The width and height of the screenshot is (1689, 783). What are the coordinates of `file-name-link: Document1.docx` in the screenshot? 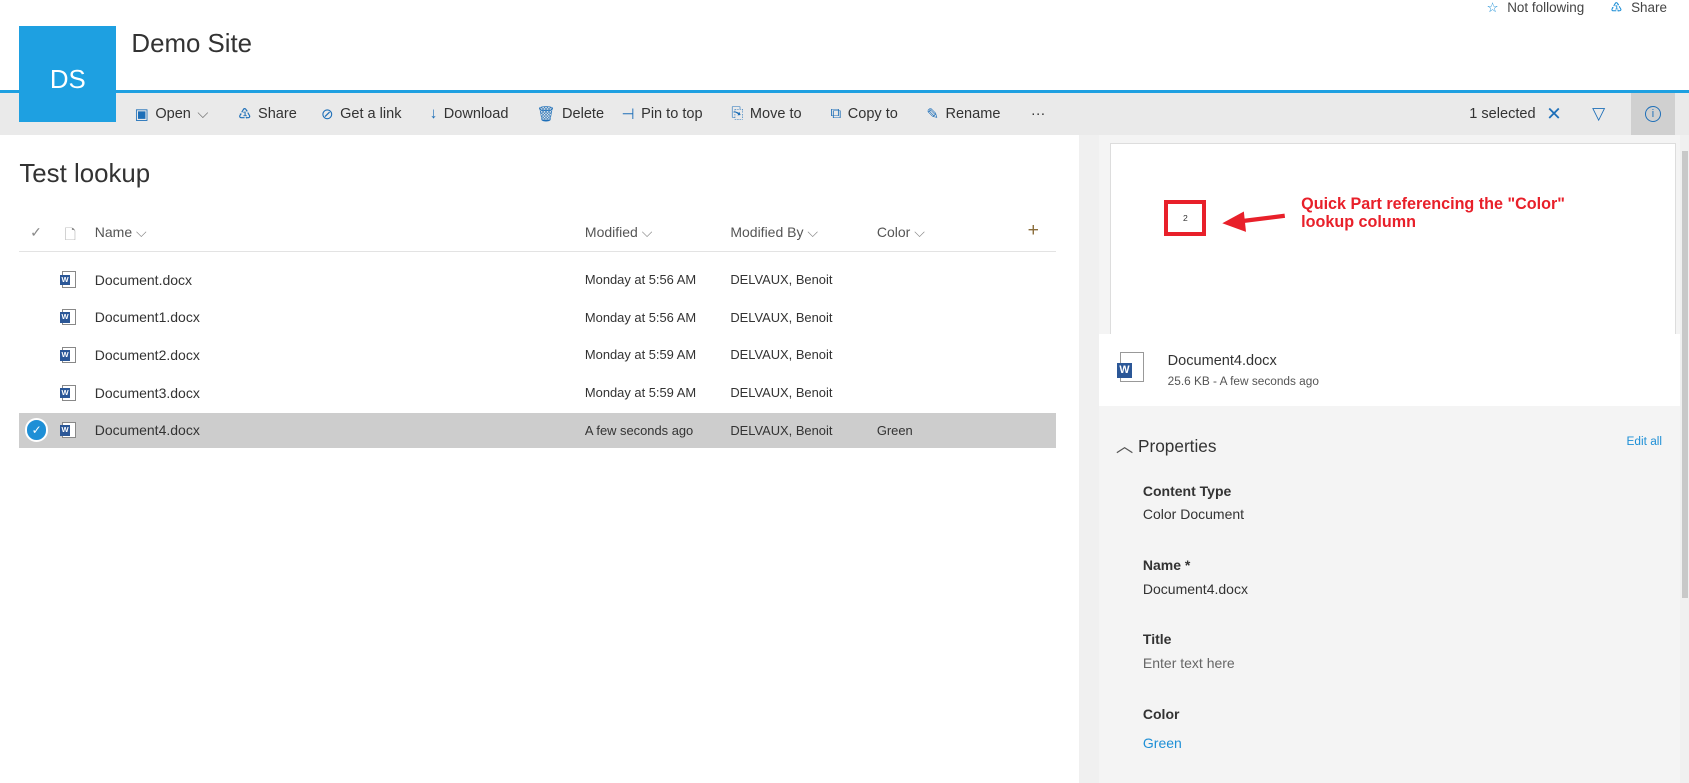 It's located at (147, 317).